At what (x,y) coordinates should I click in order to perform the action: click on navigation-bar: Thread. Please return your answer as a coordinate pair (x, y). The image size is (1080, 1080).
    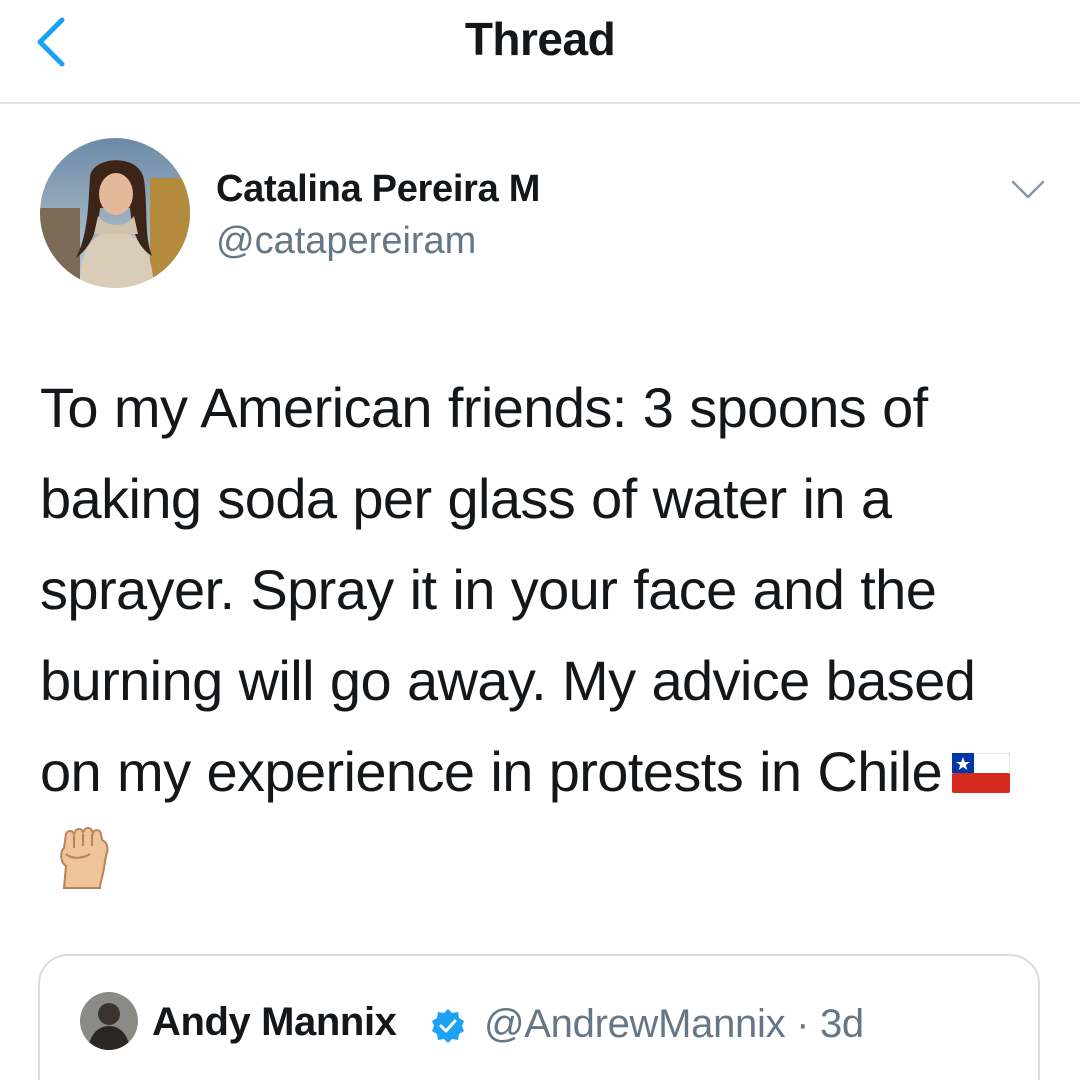
    Looking at the image, I should click on (540, 52).